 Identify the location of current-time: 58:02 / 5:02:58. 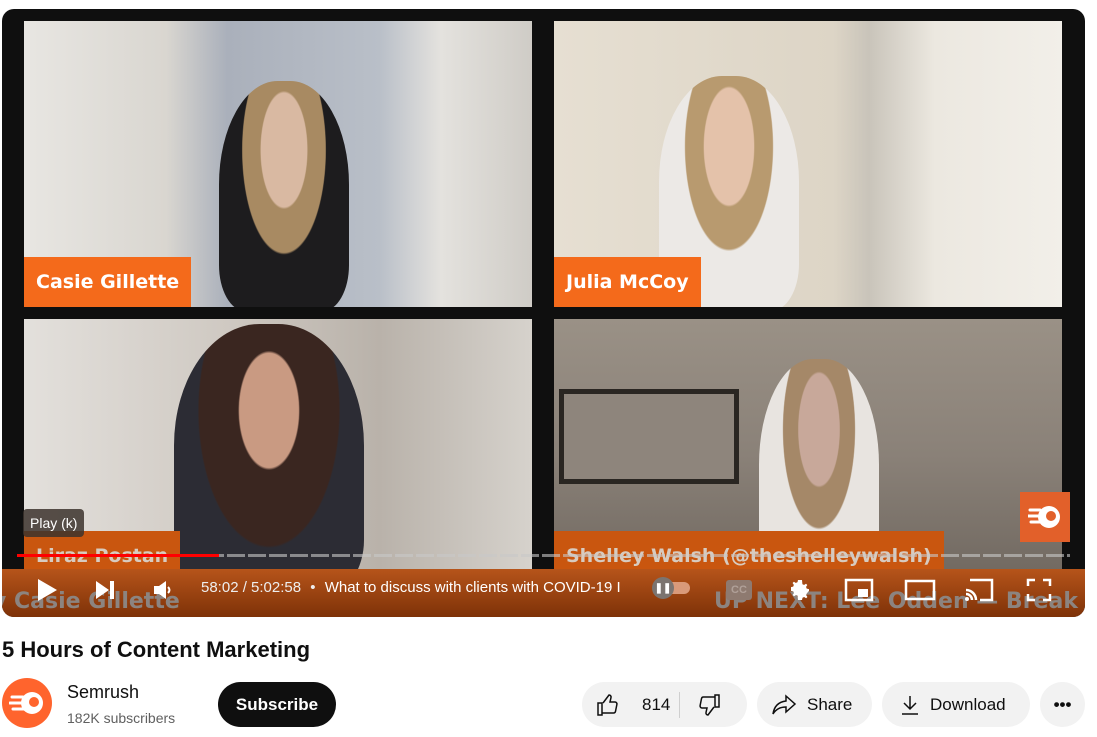
(251, 587).